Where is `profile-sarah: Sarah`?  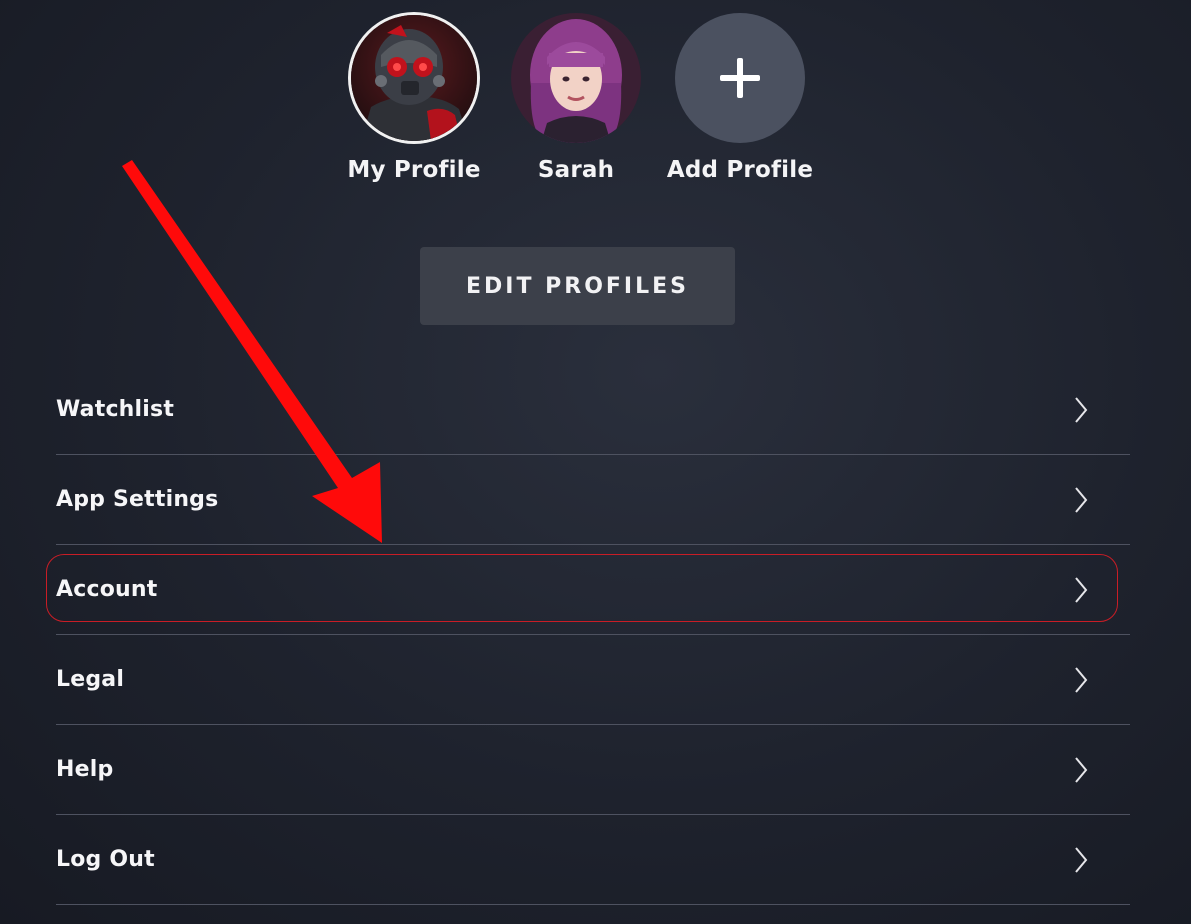 profile-sarah: Sarah is located at coordinates (576, 98).